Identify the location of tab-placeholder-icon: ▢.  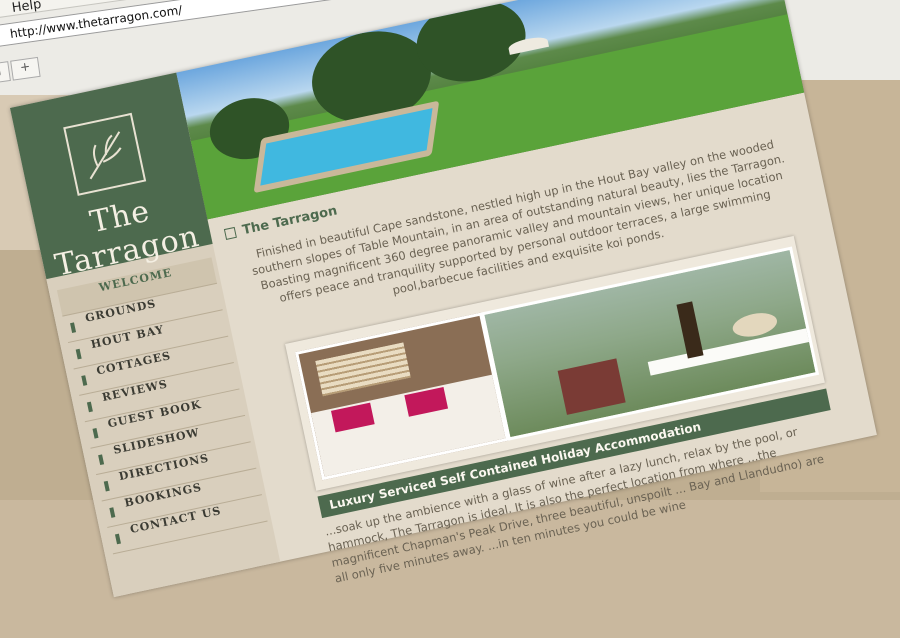
(5, 73).